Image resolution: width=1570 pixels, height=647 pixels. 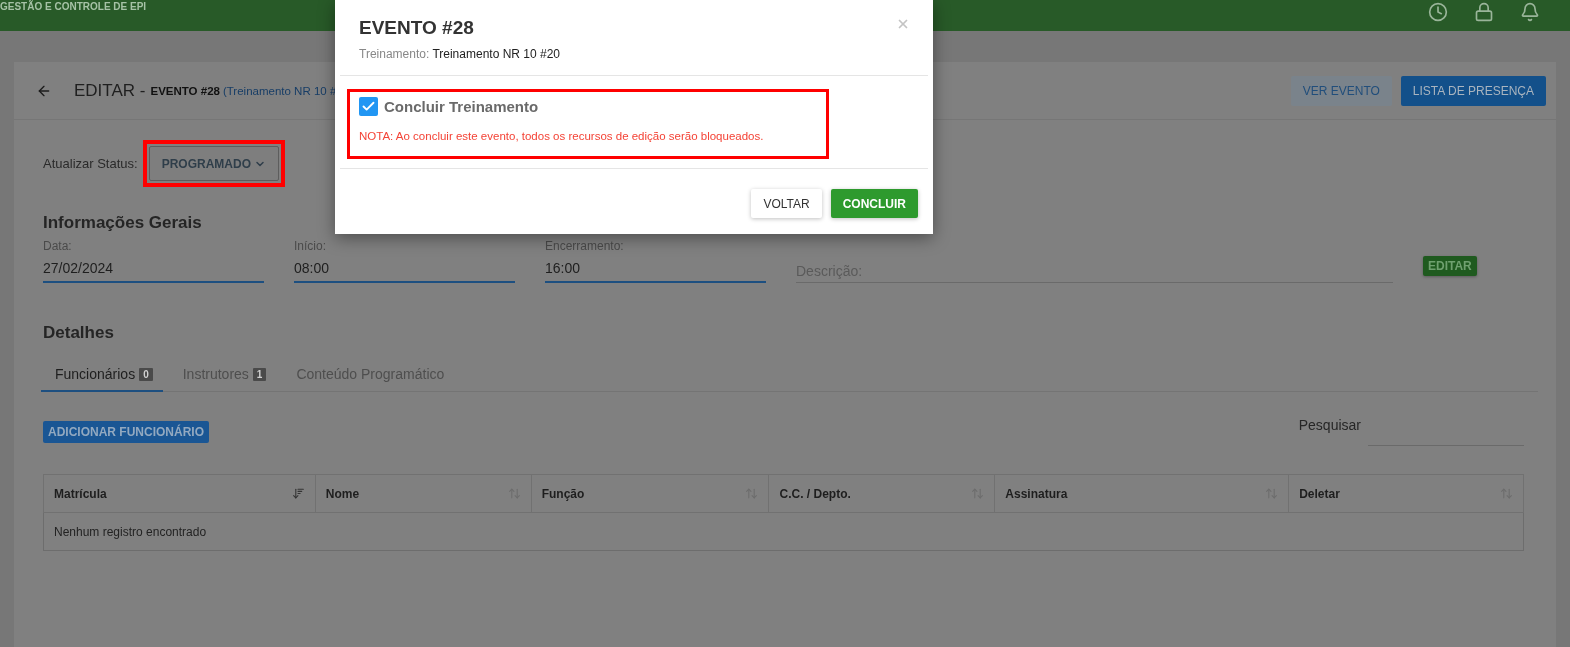 I want to click on confirm-button: CONCLUIR, so click(x=874, y=203).